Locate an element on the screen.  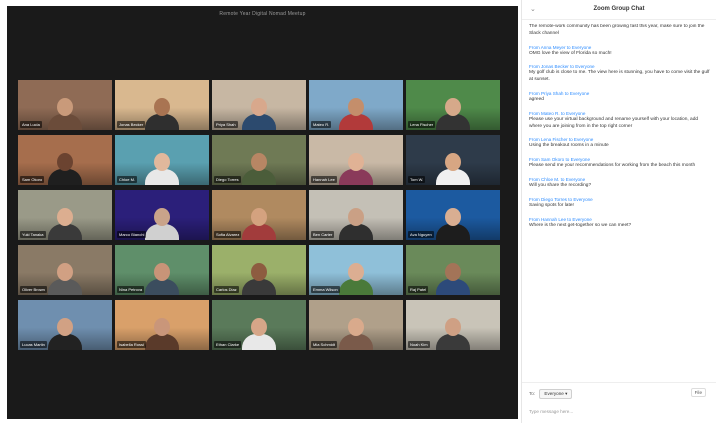
video-tile: Lucas Martin is located at coordinates (65, 325).